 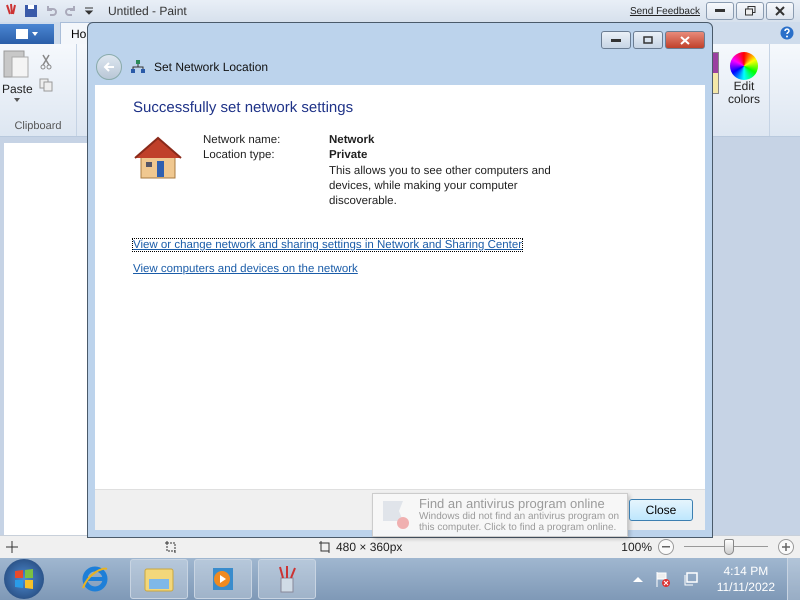 What do you see at coordinates (636, 547) in the screenshot?
I see `zoom-level: 100%` at bounding box center [636, 547].